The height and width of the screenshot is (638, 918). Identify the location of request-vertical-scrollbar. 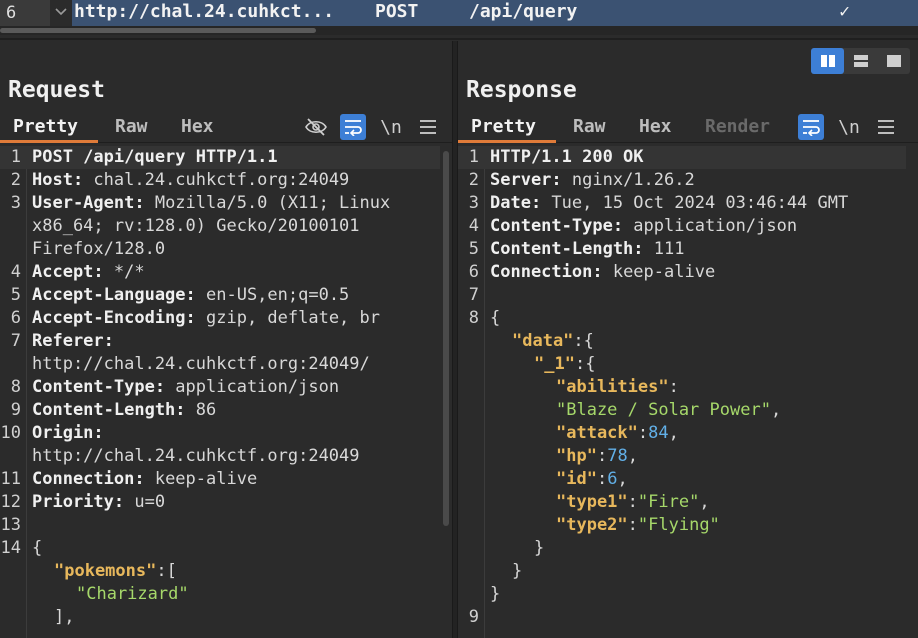
(446, 338).